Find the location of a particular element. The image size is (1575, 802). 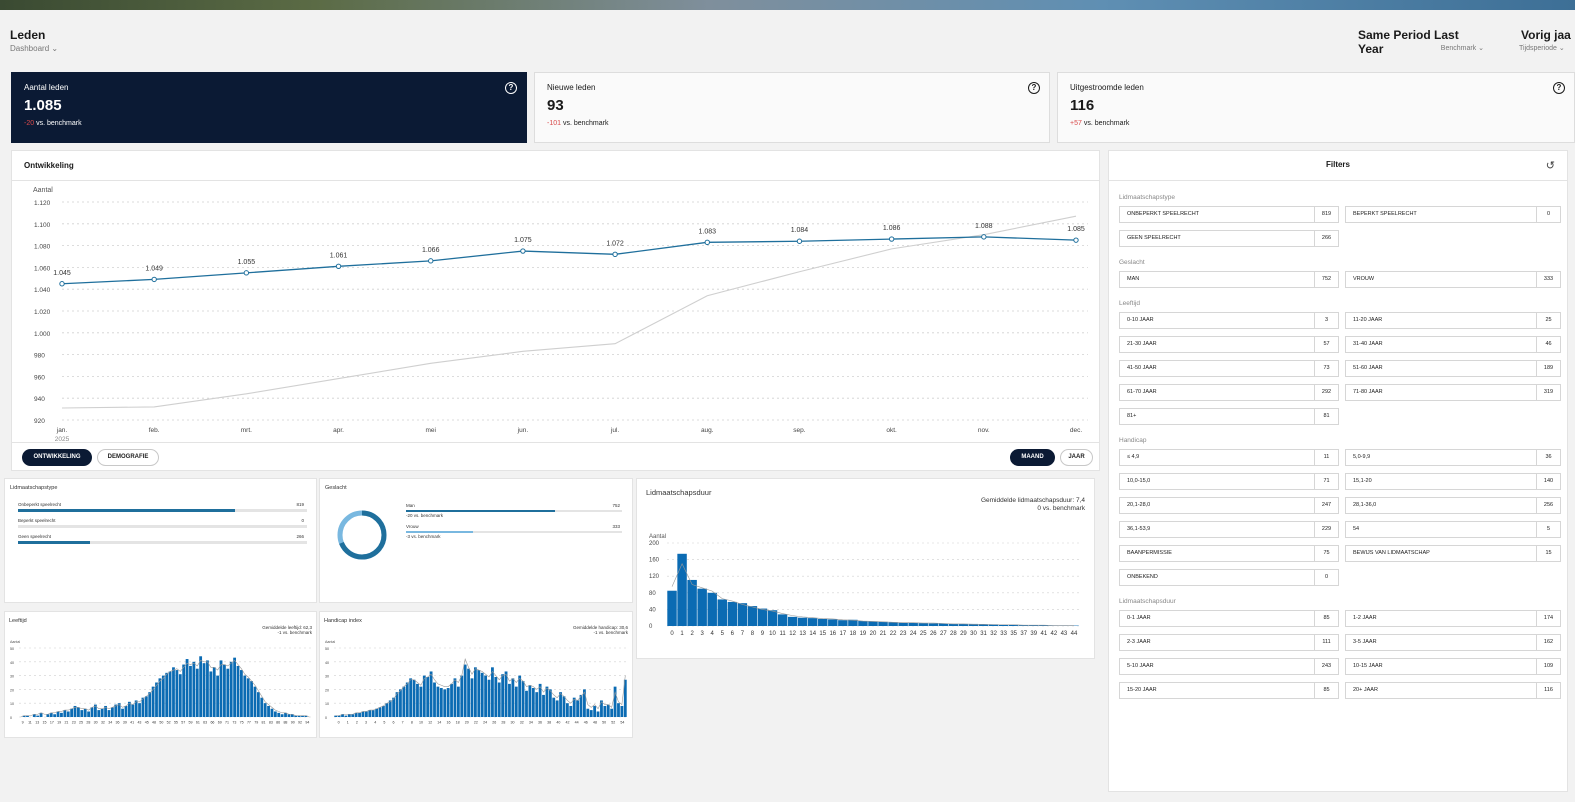

granularity-jaar-button: JAAR is located at coordinates (1076, 457).